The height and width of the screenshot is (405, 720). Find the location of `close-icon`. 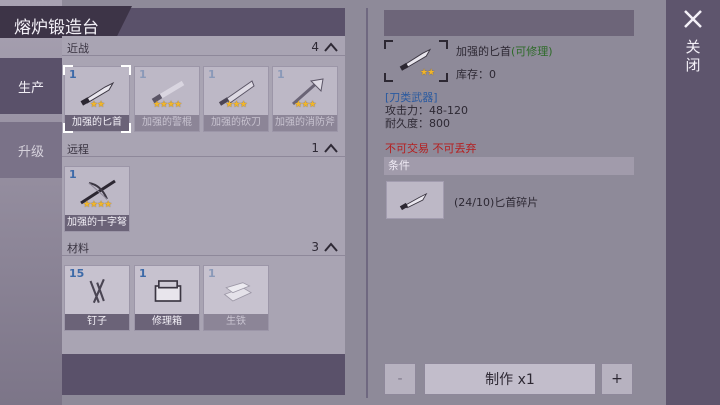

close-icon is located at coordinates (693, 19).